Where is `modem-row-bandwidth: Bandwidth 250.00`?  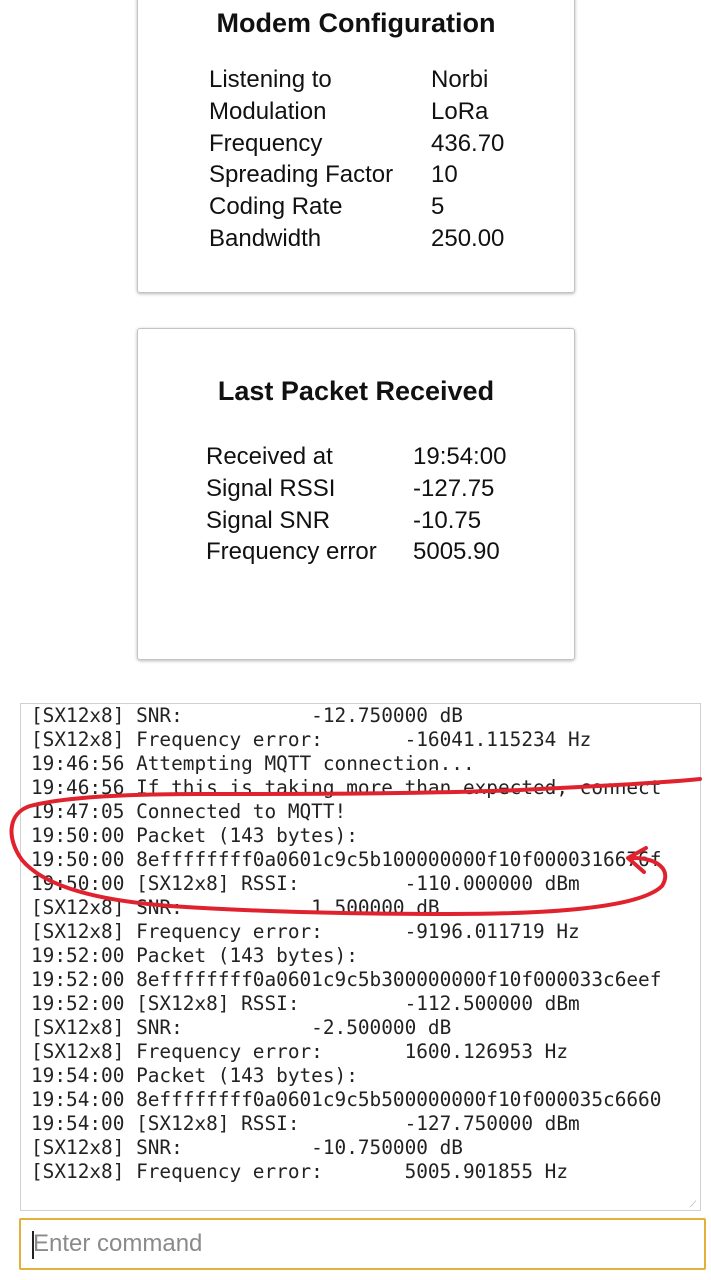
modem-row-bandwidth: Bandwidth 250.00 is located at coordinates (356, 239).